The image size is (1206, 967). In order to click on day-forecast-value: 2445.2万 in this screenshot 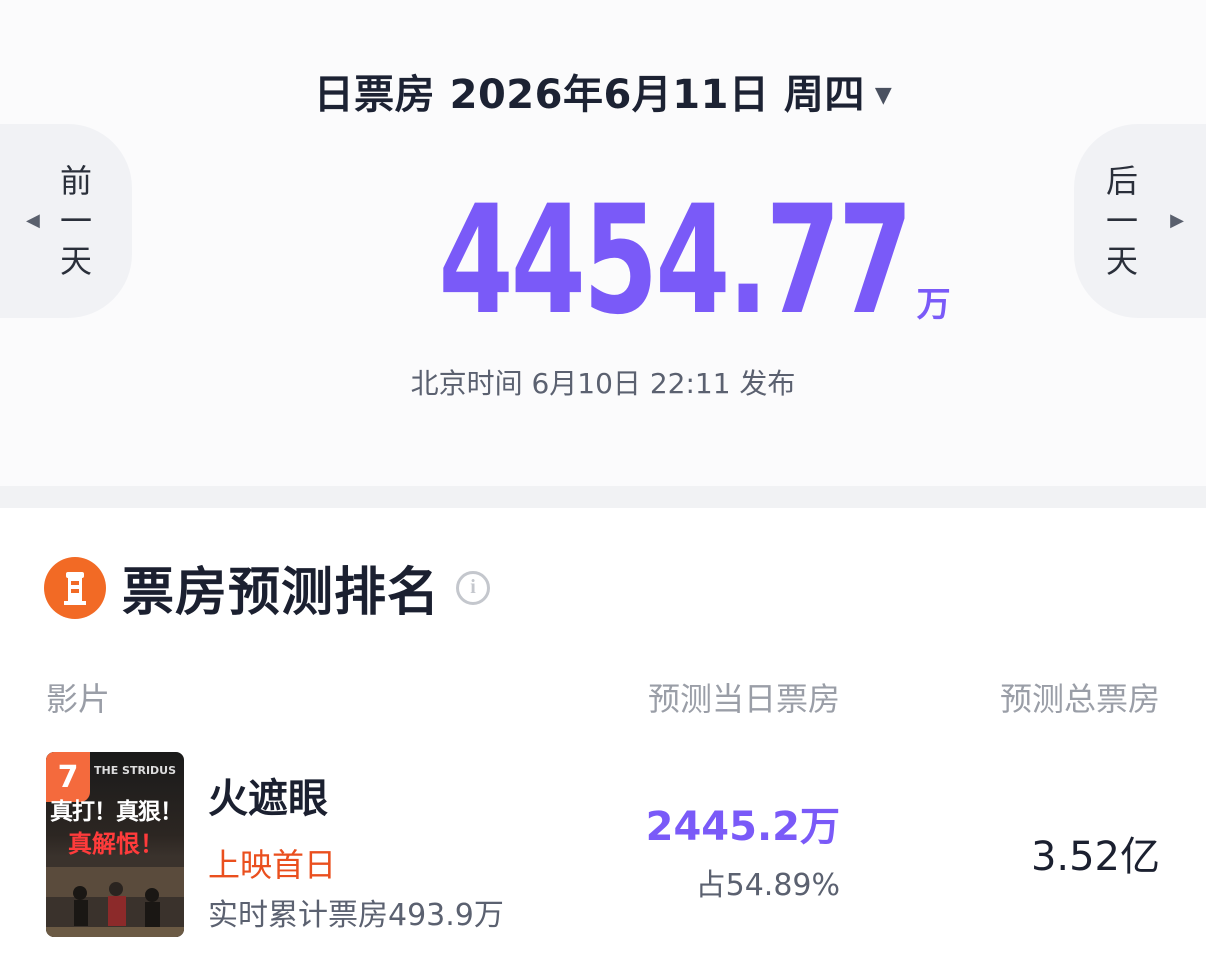, I will do `click(742, 827)`.